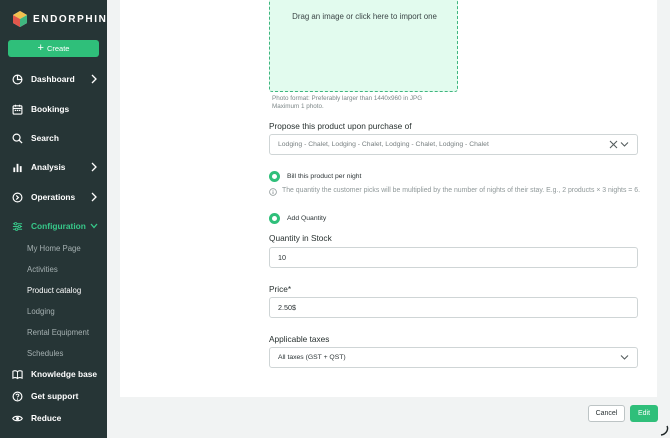 This screenshot has height=438, width=670. I want to click on nav-dashboard: Dashboard, so click(53, 79).